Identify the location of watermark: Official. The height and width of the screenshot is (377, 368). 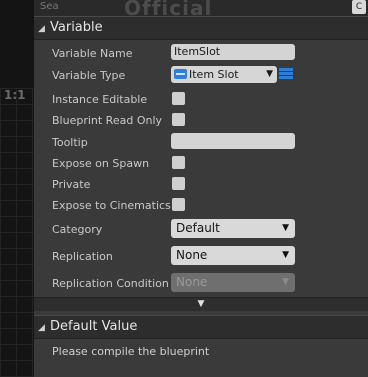
(168, 8).